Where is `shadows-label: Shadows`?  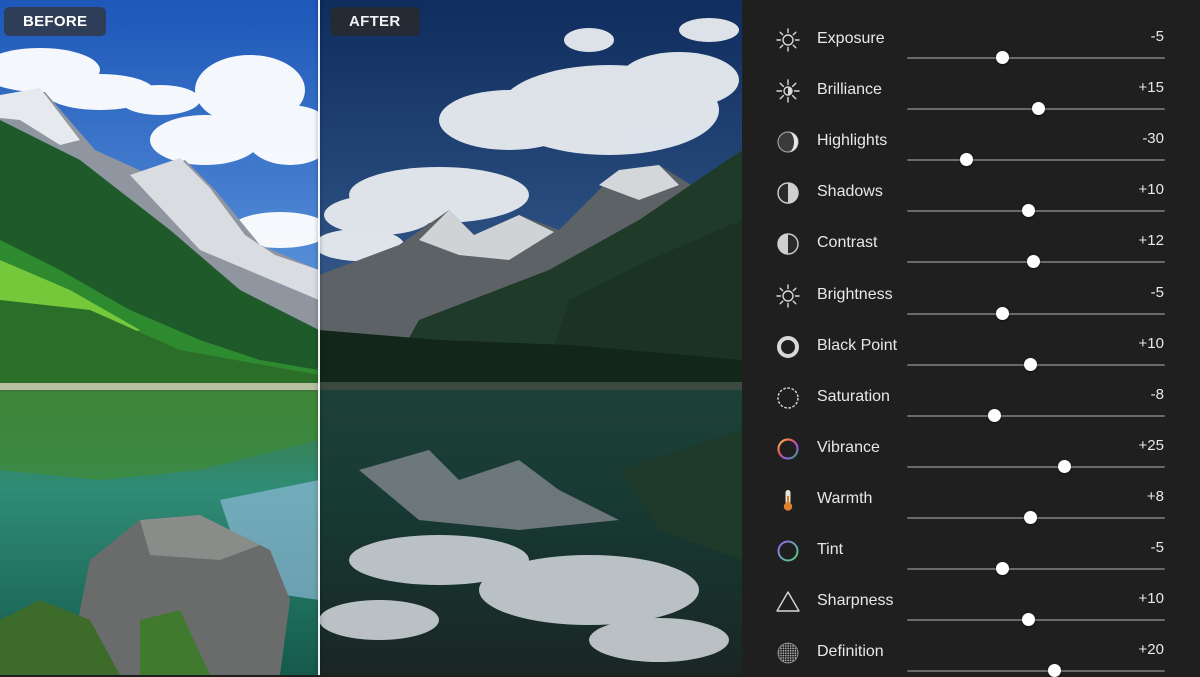
shadows-label: Shadows is located at coordinates (850, 192).